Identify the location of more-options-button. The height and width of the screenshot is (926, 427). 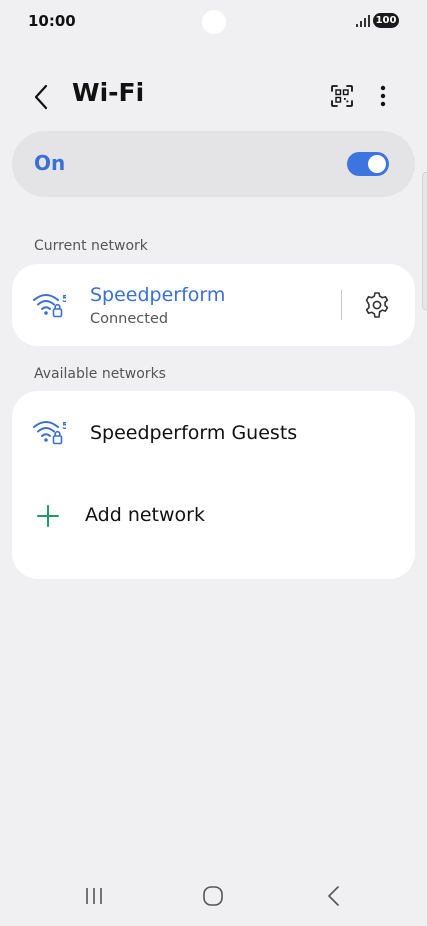
(383, 96).